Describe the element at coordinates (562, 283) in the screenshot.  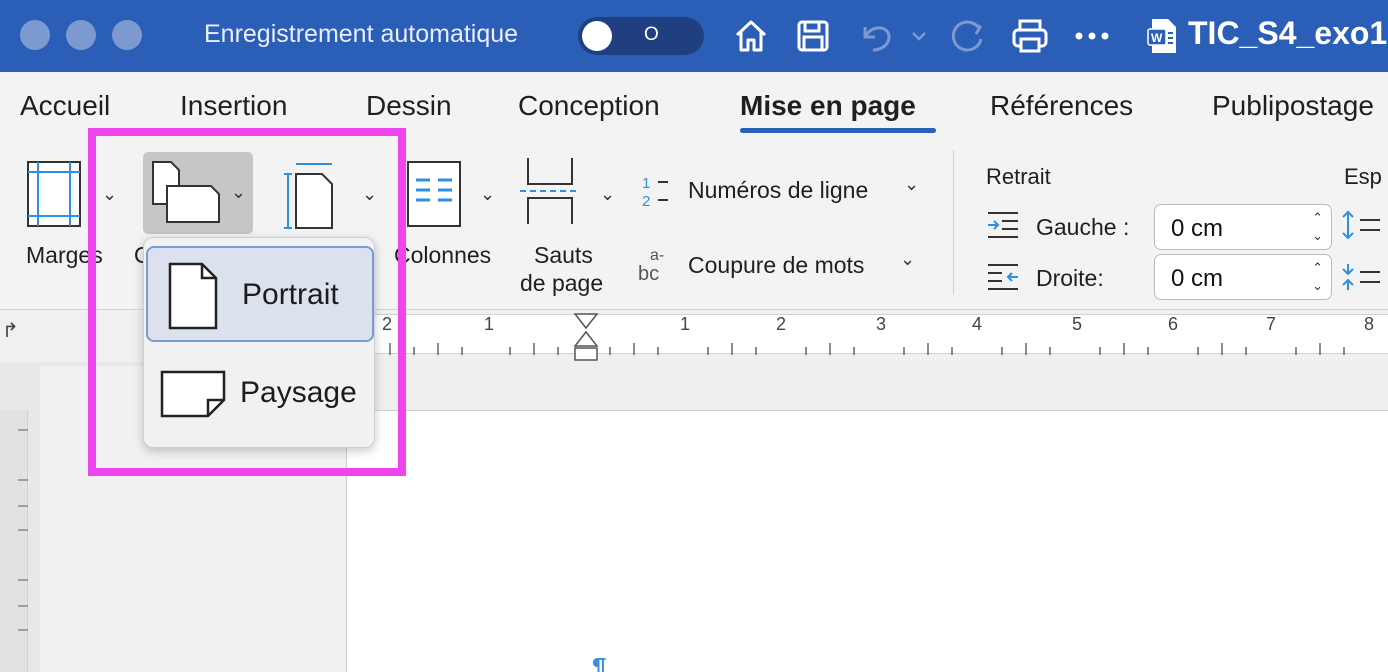
I see `breaks-label-line2: de page` at that location.